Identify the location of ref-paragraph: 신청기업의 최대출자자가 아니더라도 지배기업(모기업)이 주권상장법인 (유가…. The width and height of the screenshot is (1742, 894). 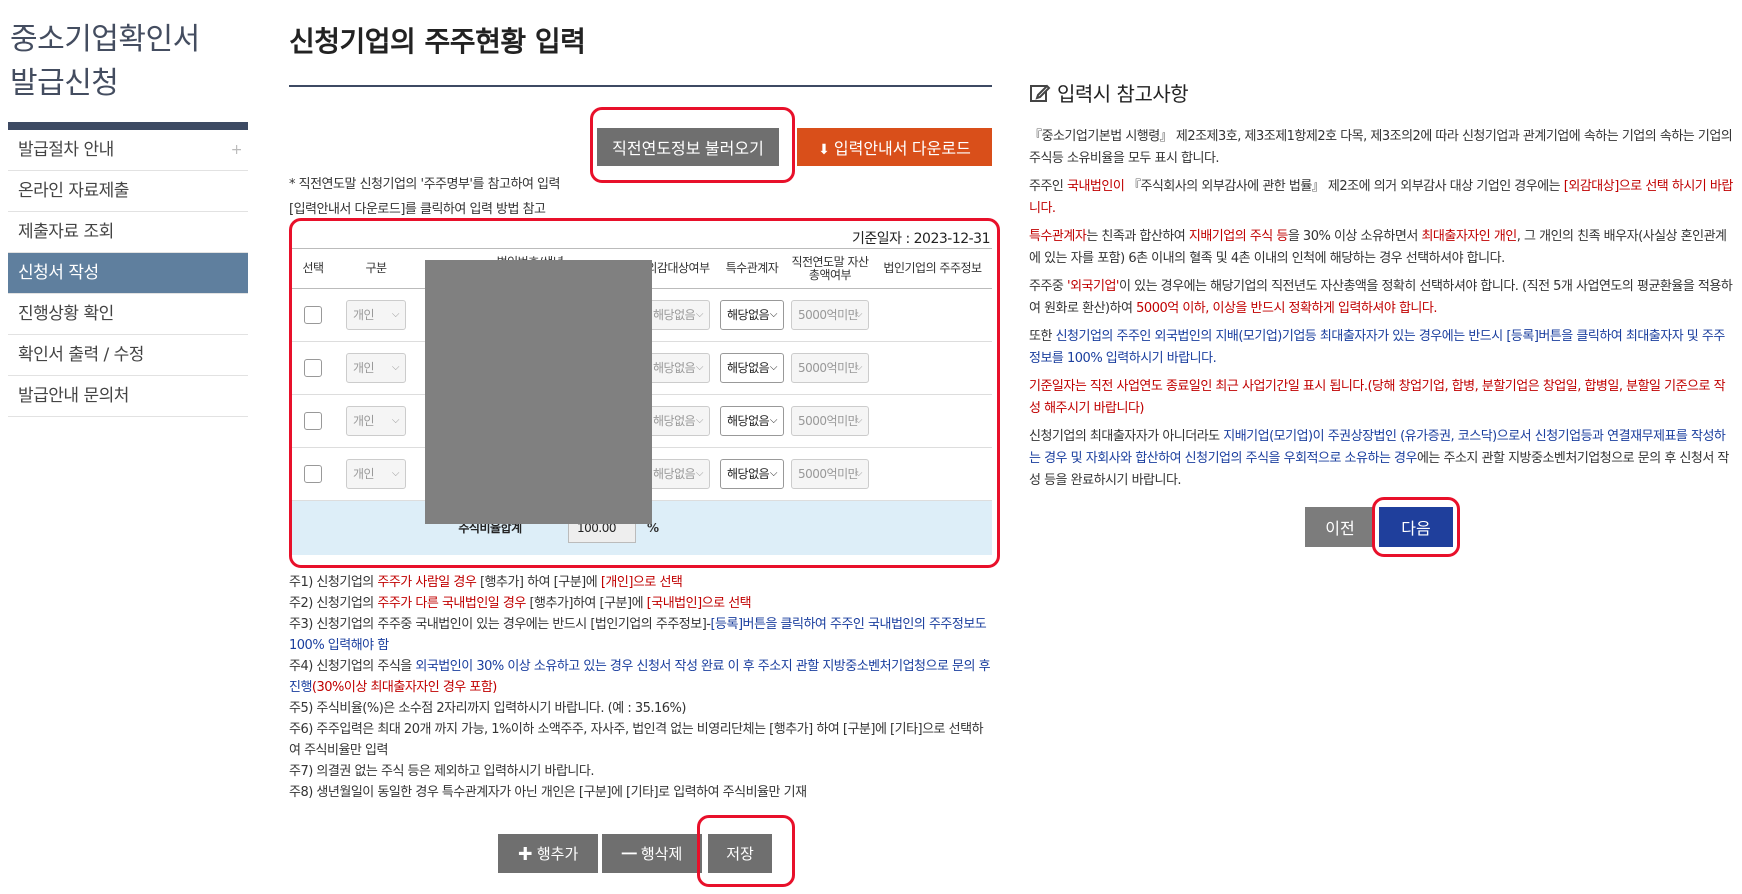
(1379, 458).